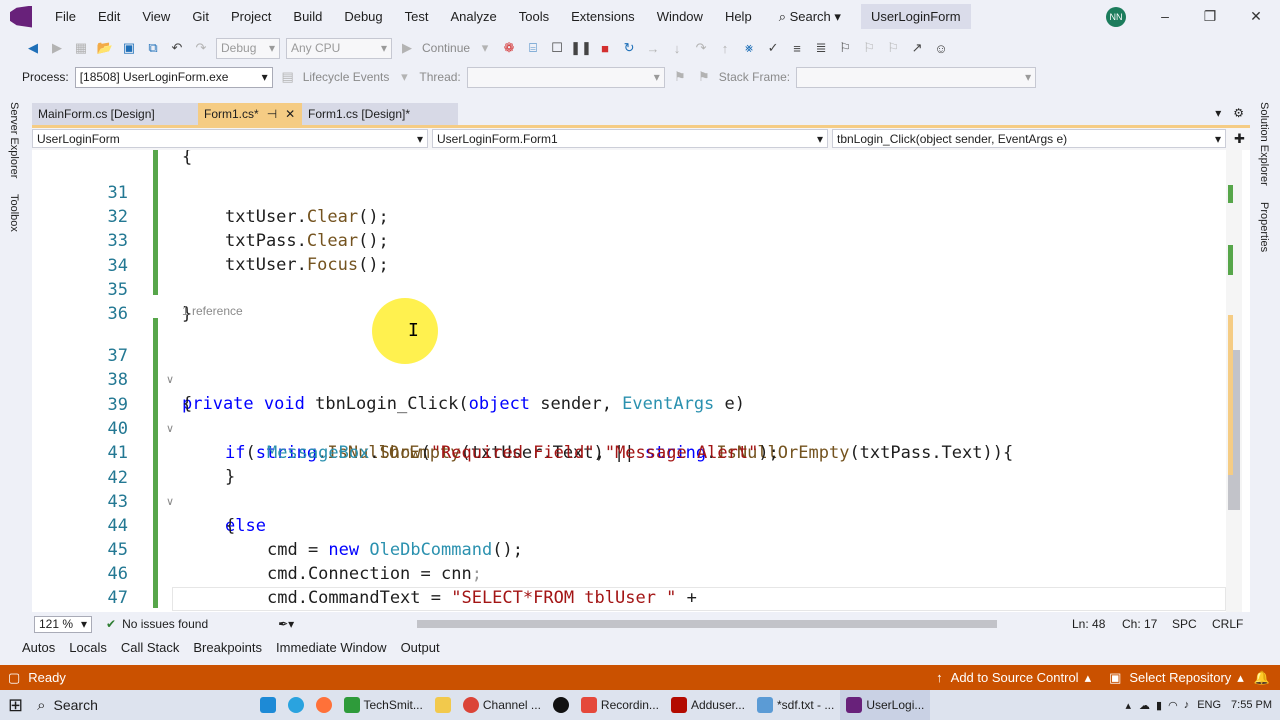 The width and height of the screenshot is (1280, 720). What do you see at coordinates (707, 624) in the screenshot?
I see `horizontal-scrollbar` at bounding box center [707, 624].